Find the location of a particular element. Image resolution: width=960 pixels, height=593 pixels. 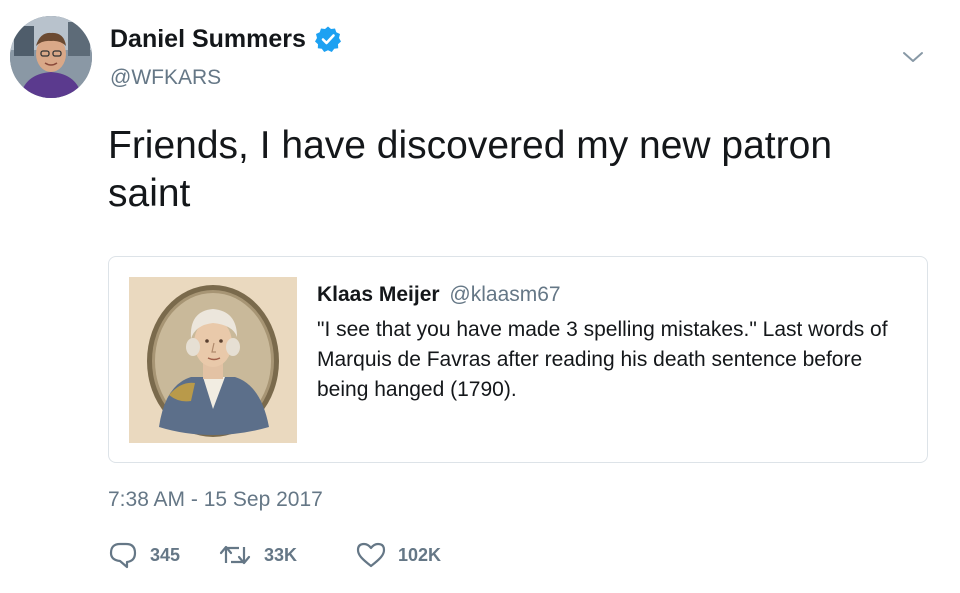

author-name-row: Daniel Summers is located at coordinates (226, 39).